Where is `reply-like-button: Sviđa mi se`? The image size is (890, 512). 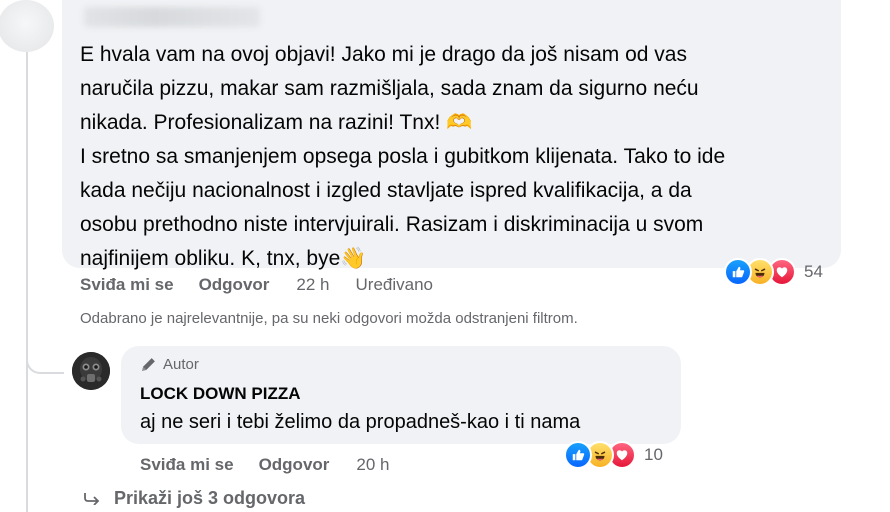 reply-like-button: Sviđa mi se is located at coordinates (187, 465).